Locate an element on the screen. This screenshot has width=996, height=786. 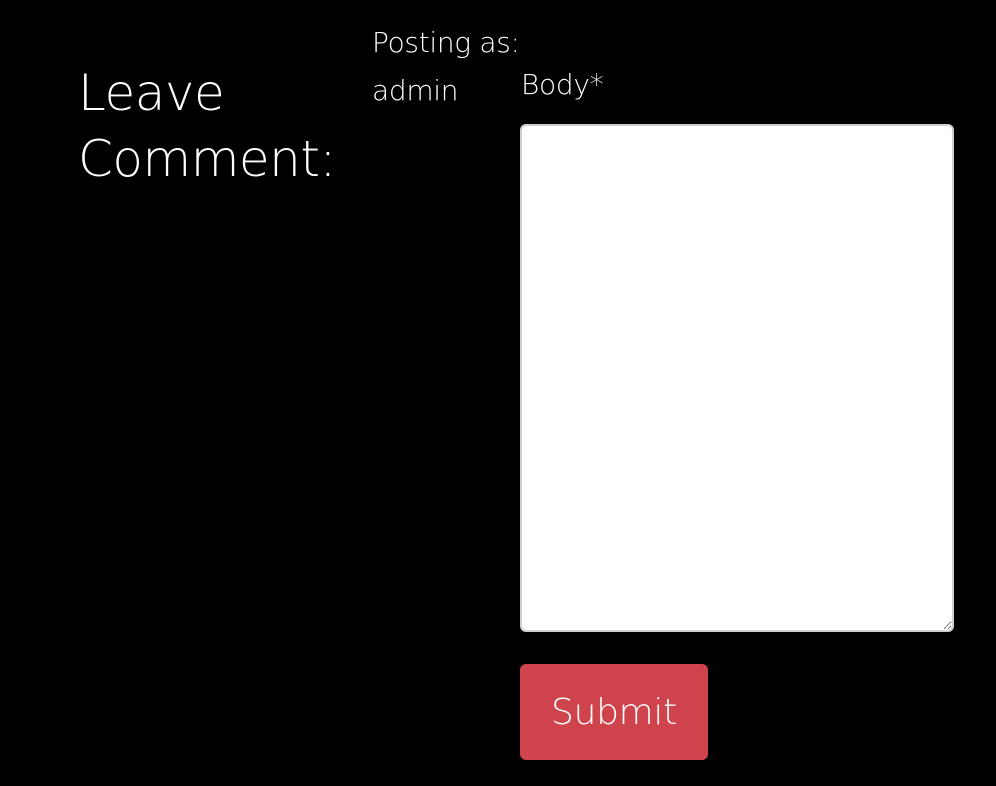
form-heading: Leave Comment: is located at coordinates (223, 126).